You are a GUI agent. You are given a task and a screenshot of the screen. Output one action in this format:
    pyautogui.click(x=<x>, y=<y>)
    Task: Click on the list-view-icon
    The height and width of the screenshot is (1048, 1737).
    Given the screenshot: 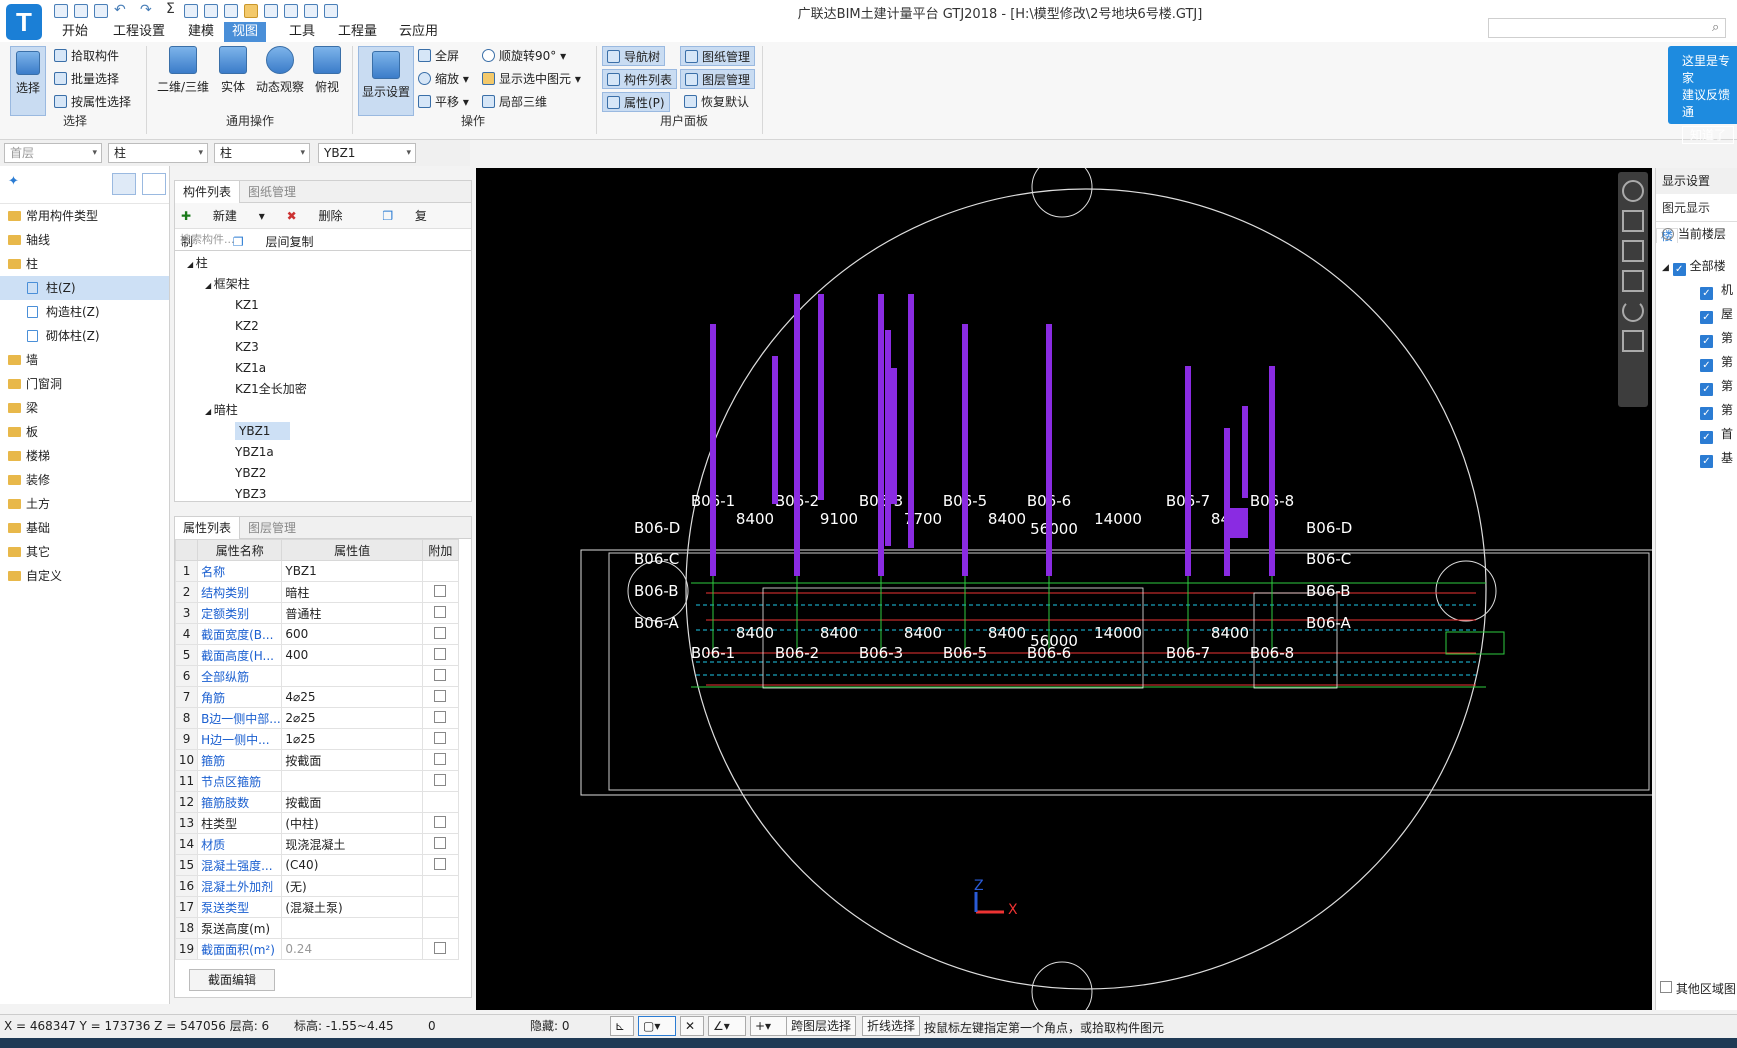 What is the action you would take?
    pyautogui.click(x=124, y=184)
    